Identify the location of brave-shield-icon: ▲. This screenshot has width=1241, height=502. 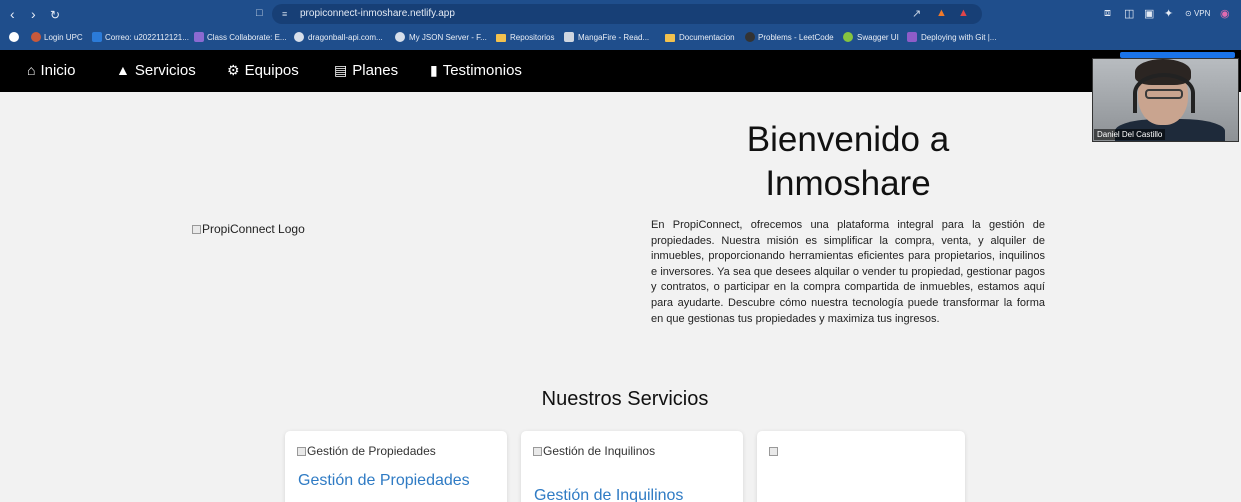
(941, 13).